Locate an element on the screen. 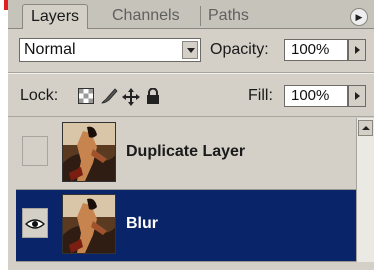 The height and width of the screenshot is (270, 374). lock-all-icon is located at coordinates (153, 98).